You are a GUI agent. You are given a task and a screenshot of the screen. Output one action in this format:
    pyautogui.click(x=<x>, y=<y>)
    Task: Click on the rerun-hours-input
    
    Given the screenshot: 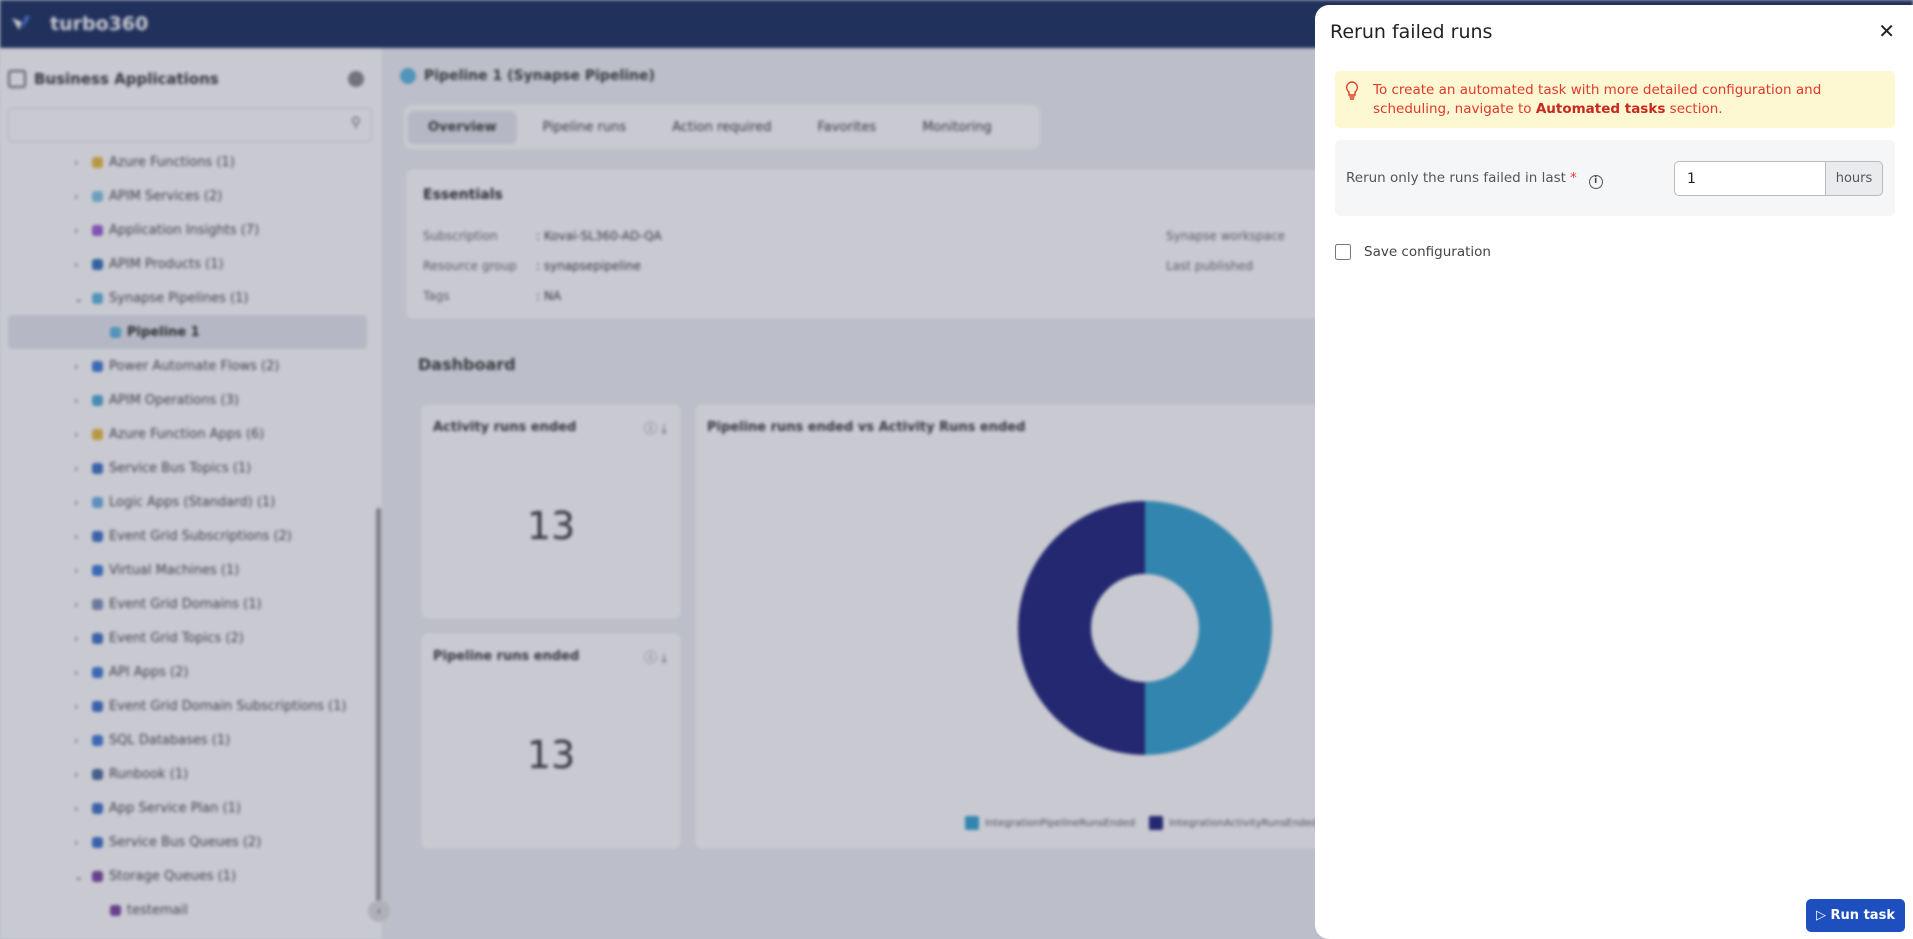 What is the action you would take?
    pyautogui.click(x=1749, y=178)
    